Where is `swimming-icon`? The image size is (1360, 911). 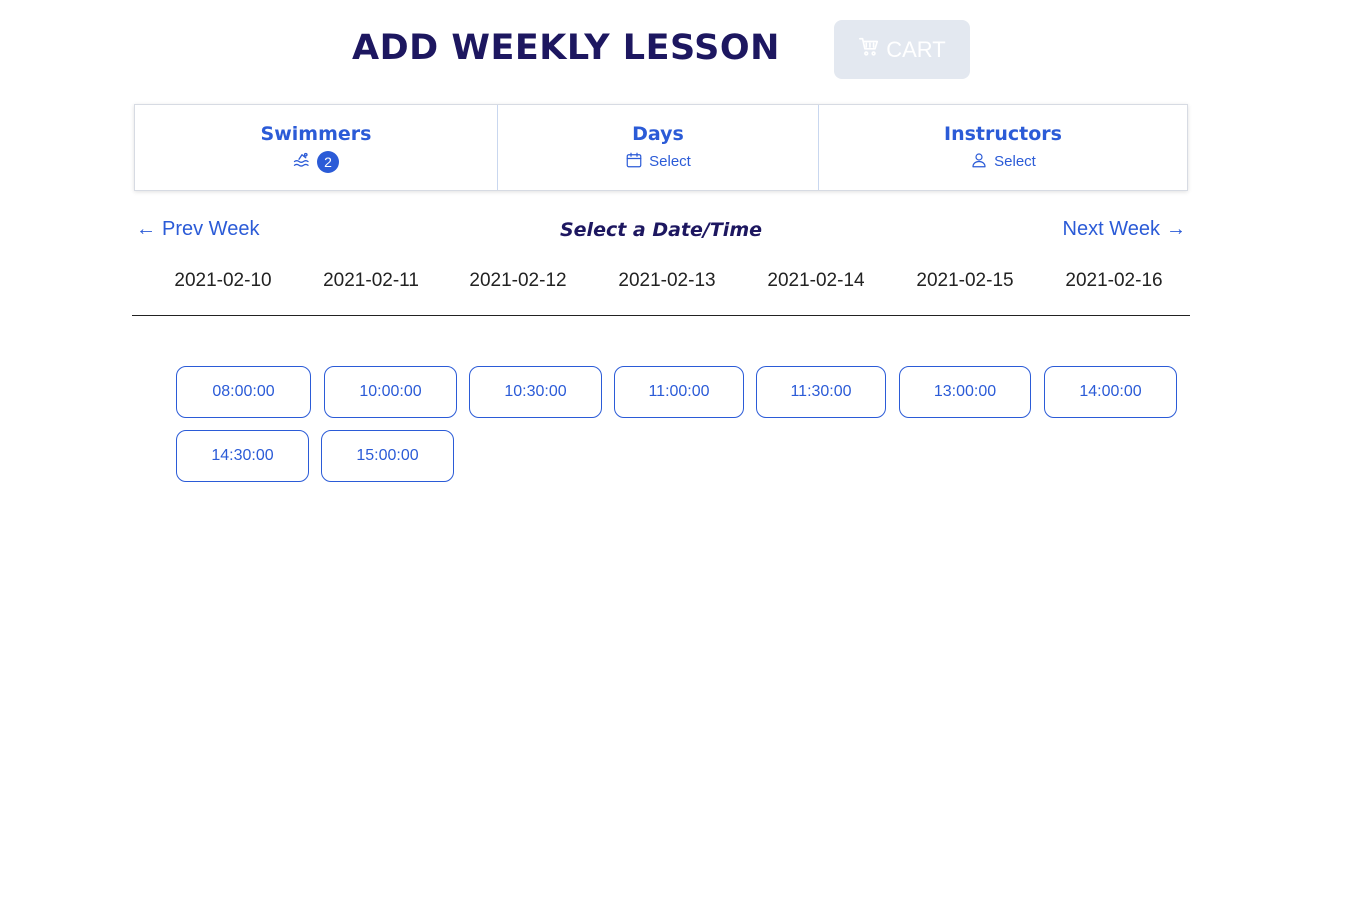
swimming-icon is located at coordinates (302, 162).